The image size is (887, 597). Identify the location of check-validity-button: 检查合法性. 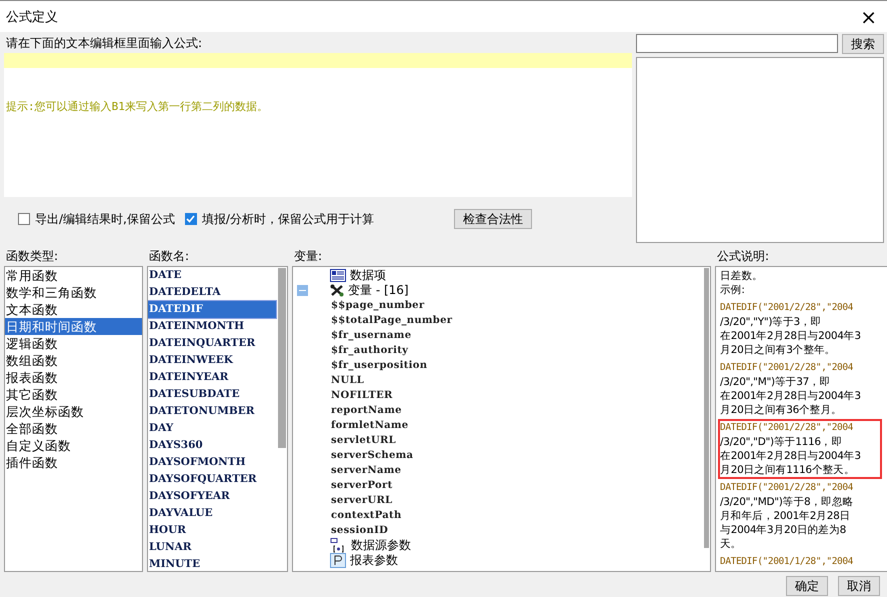
(493, 219).